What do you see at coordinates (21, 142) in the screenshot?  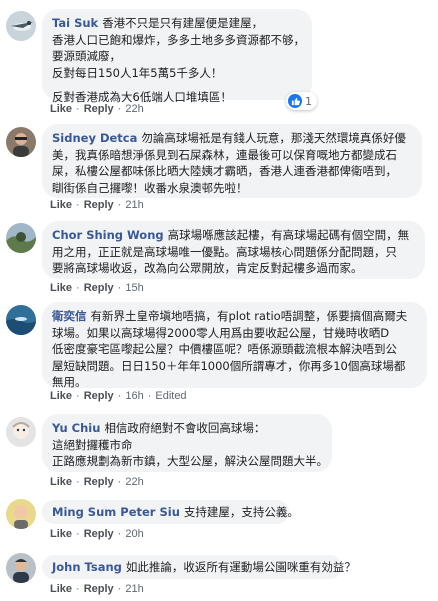 I see `person-avatar-icon` at bounding box center [21, 142].